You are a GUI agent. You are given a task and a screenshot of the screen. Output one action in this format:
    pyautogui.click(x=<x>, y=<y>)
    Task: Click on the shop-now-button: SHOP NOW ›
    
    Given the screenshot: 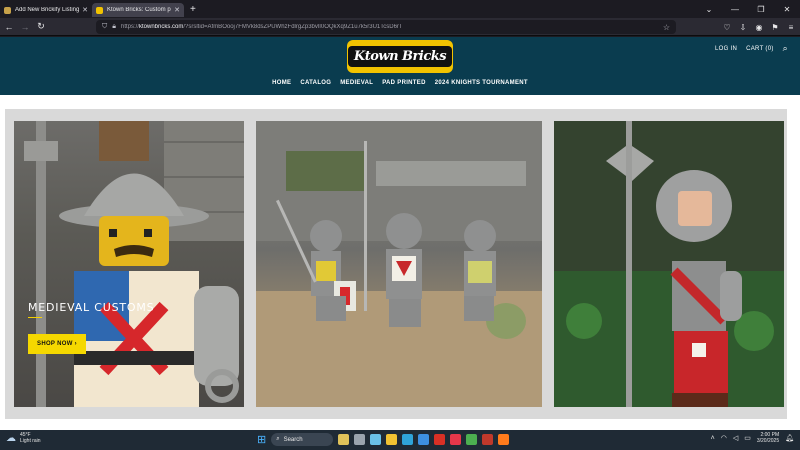 What is the action you would take?
    pyautogui.click(x=57, y=344)
    